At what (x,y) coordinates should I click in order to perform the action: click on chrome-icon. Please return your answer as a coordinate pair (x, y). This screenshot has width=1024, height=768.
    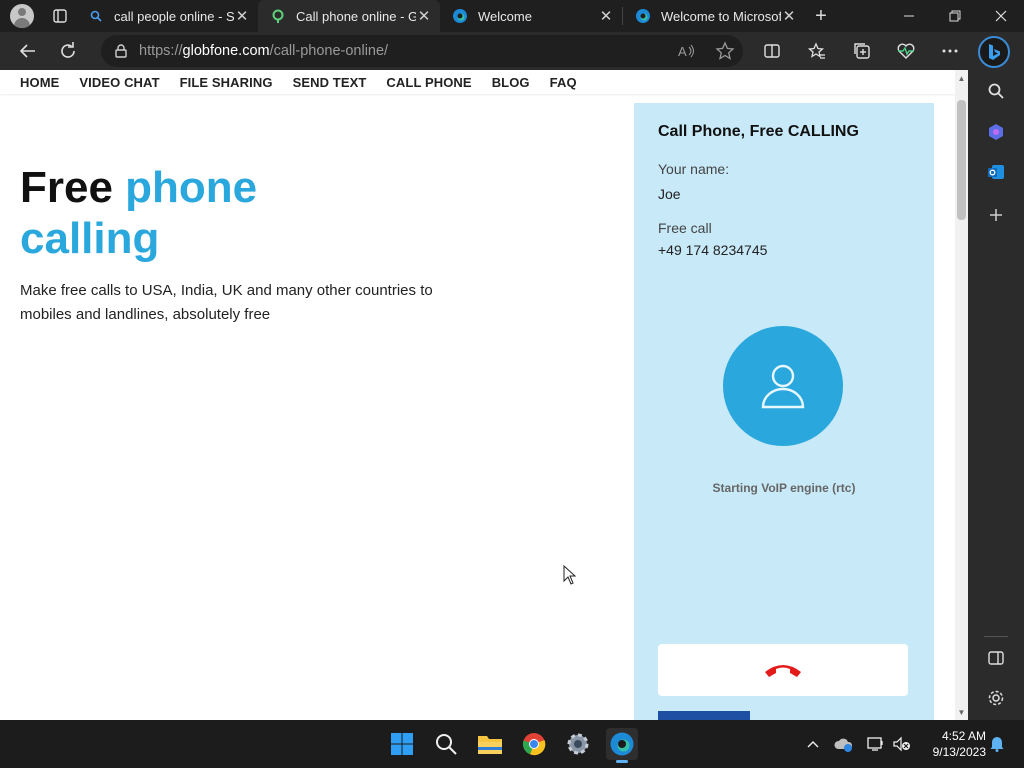
    Looking at the image, I should click on (534, 744).